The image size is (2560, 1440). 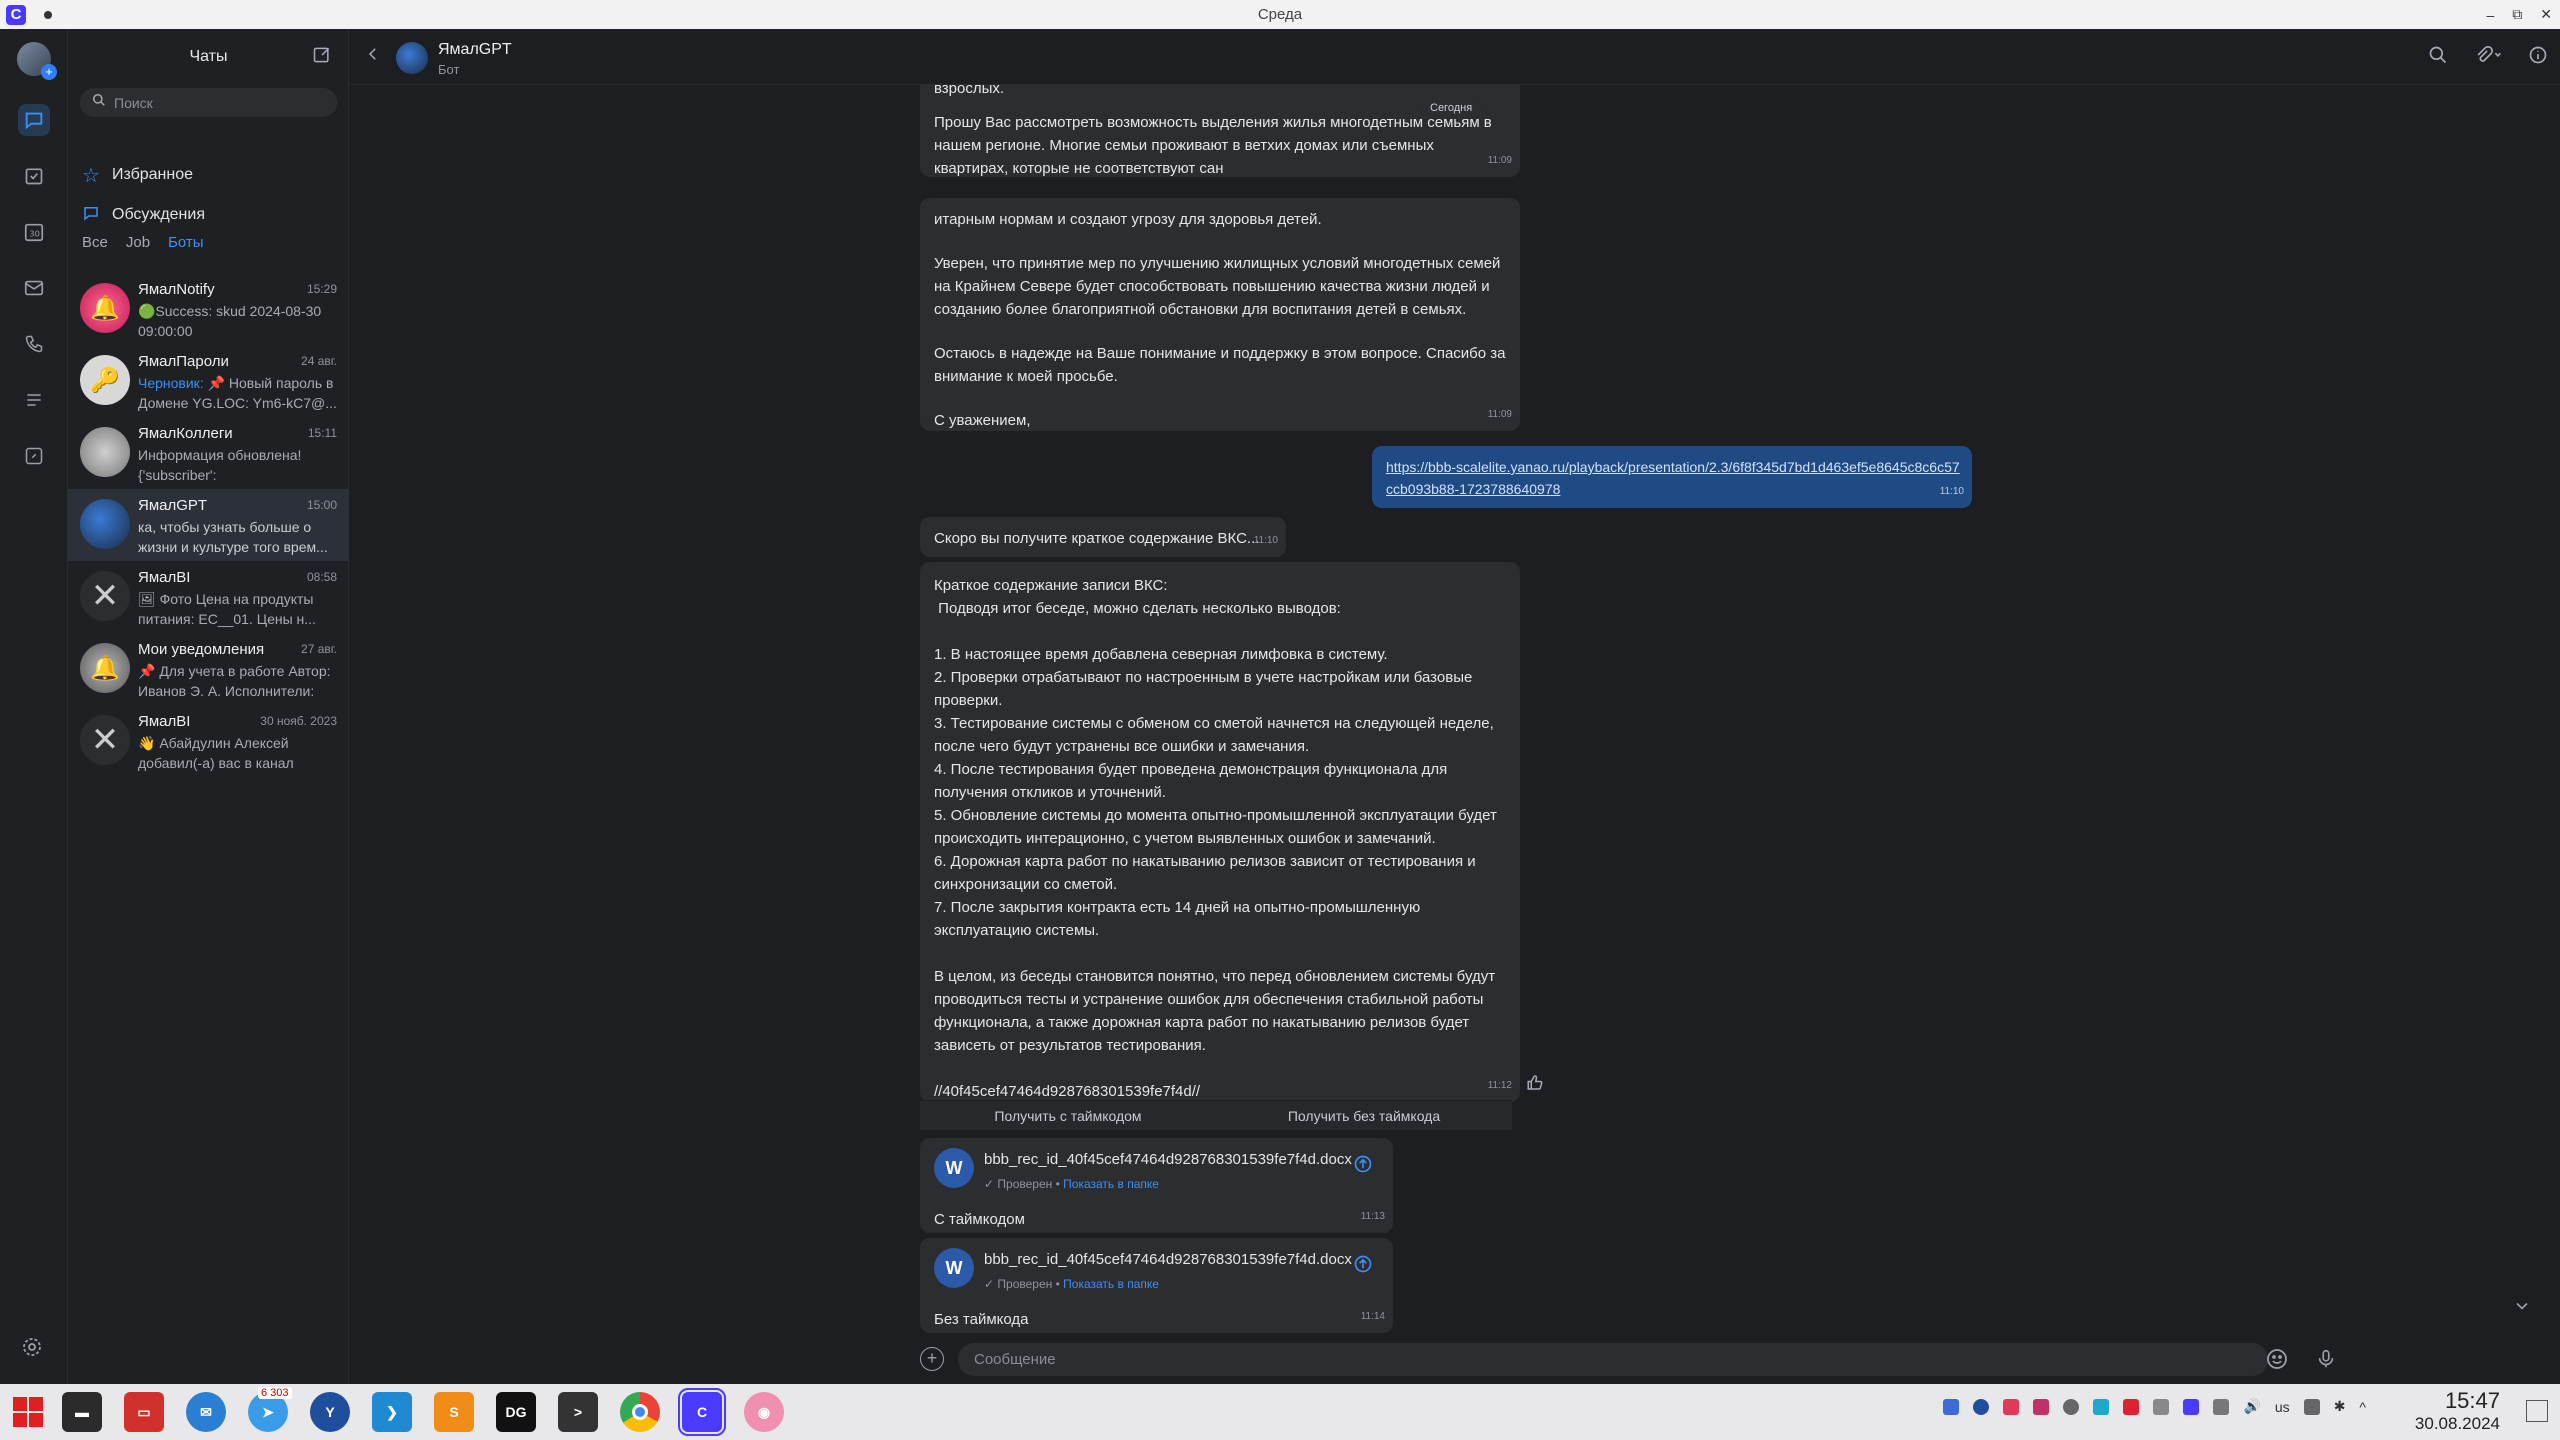 I want to click on message-input, so click(x=1594, y=1359).